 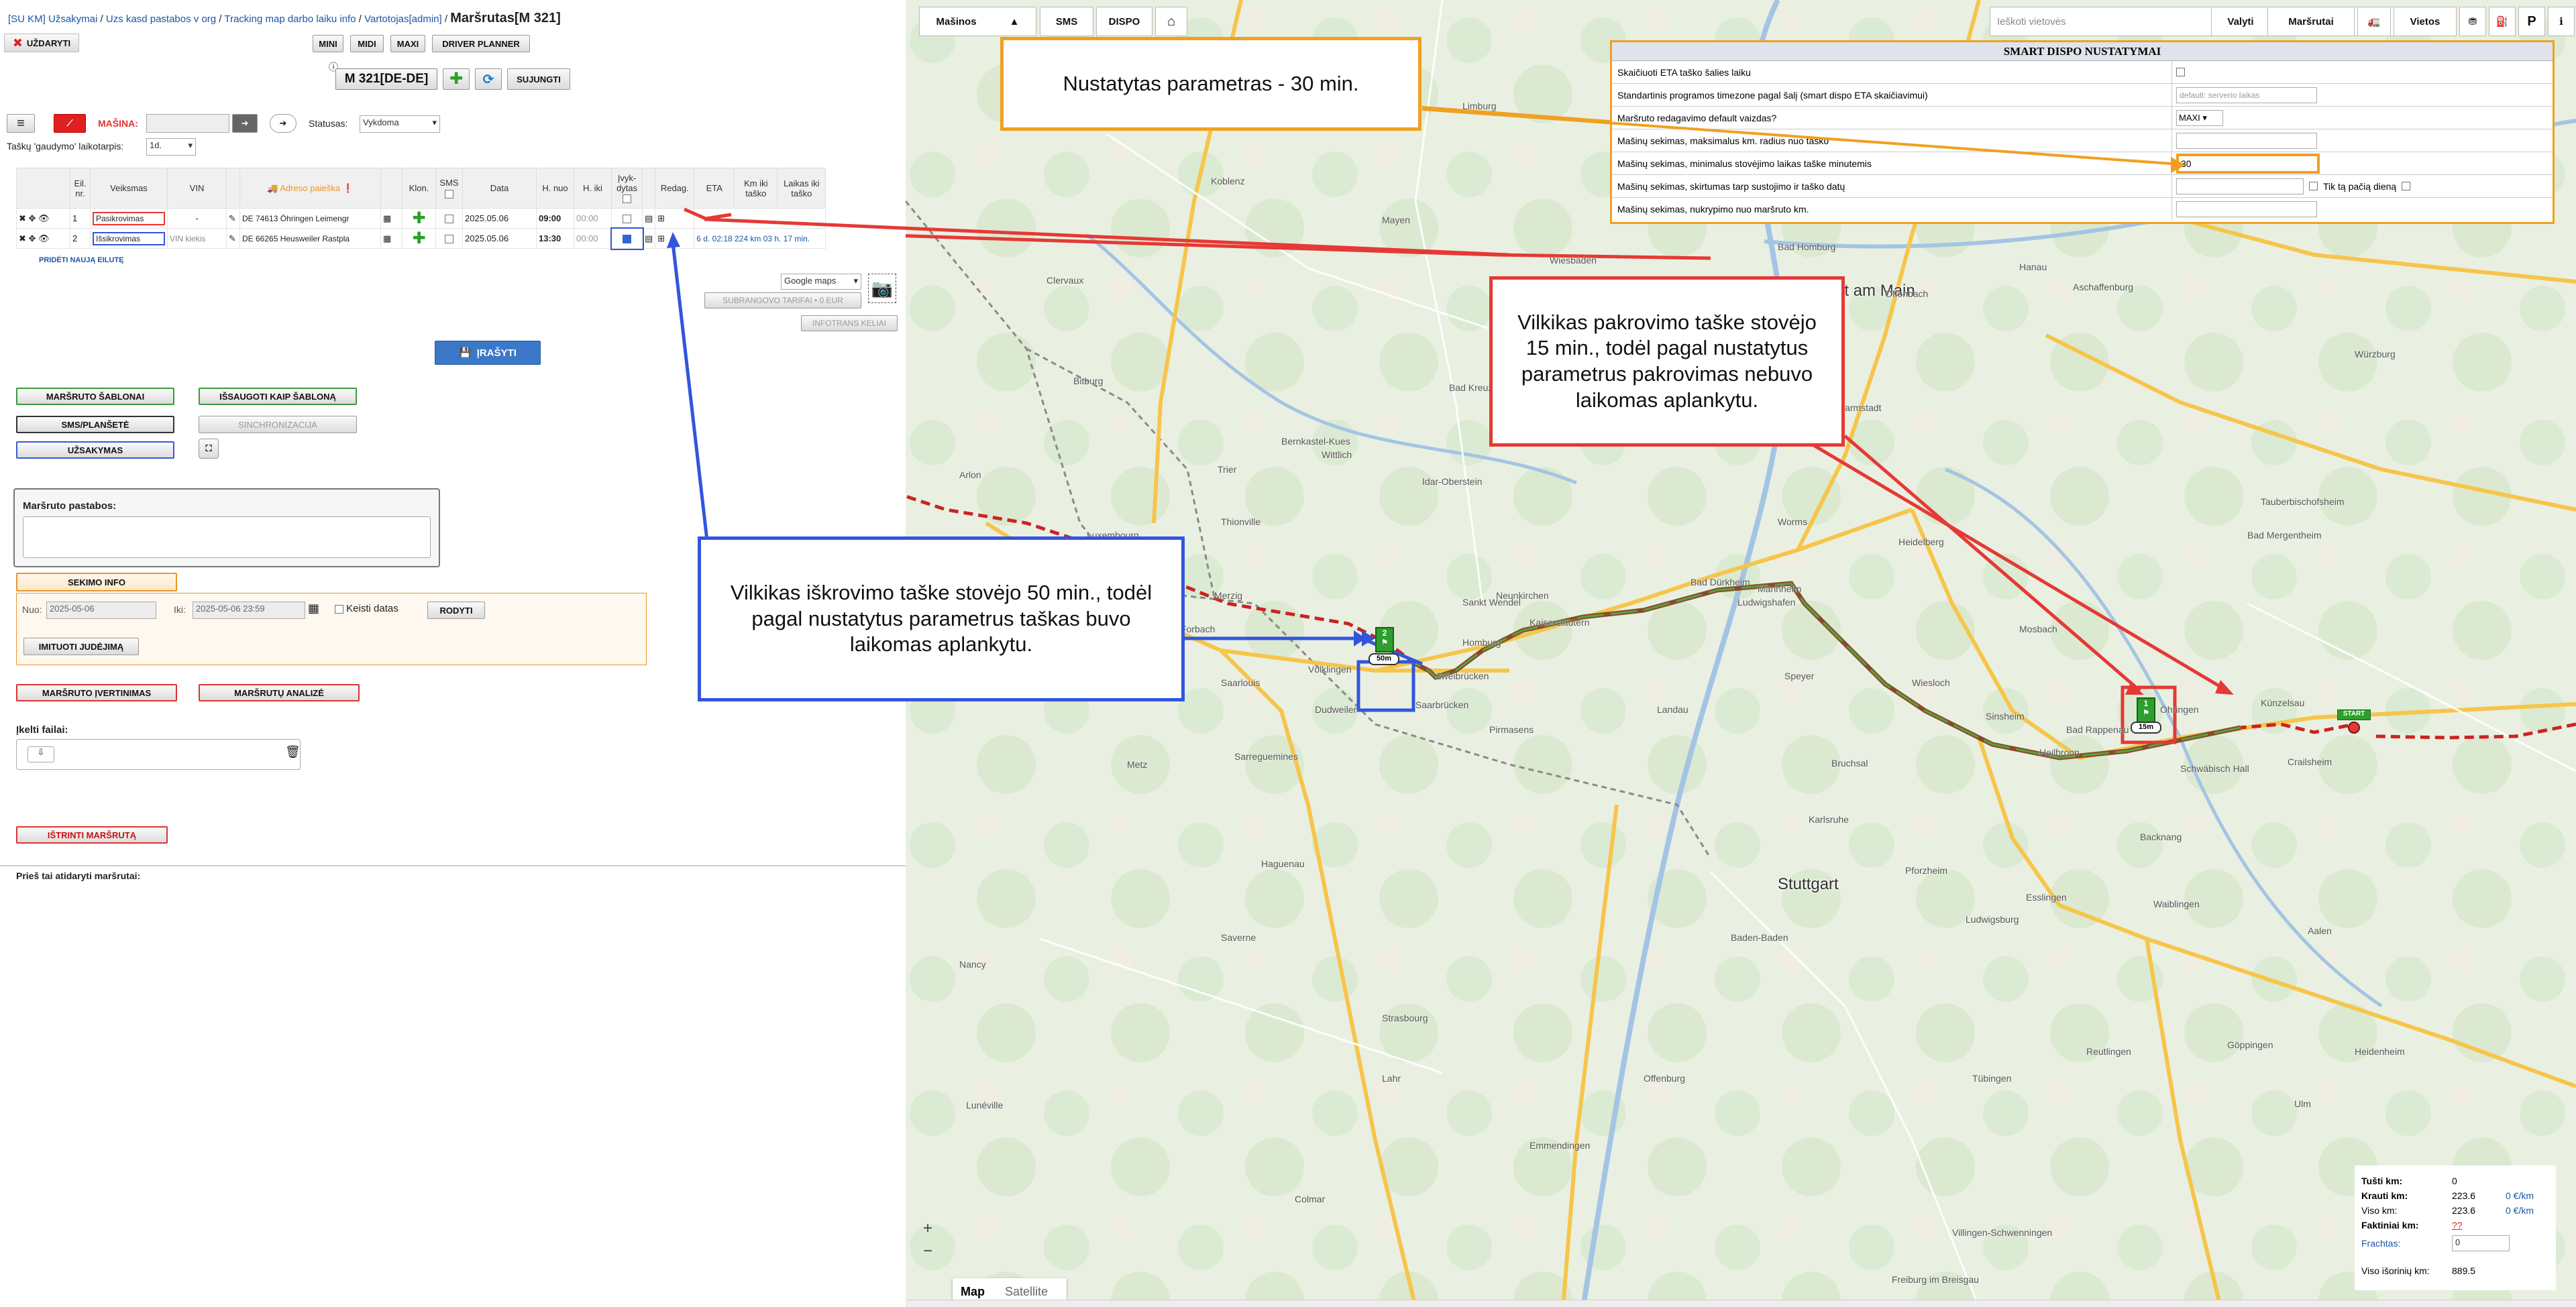 What do you see at coordinates (293, 752) in the screenshot?
I see `trash-icon: 🗑` at bounding box center [293, 752].